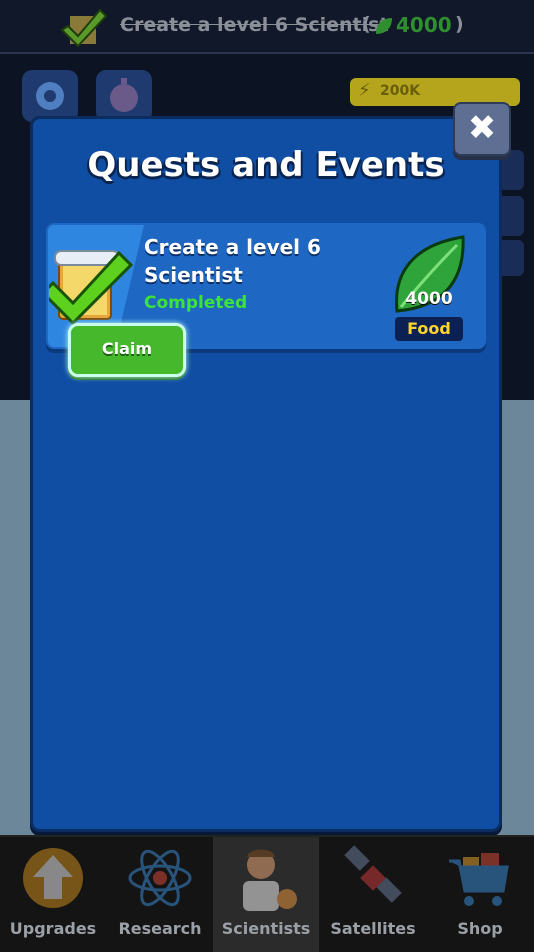 The height and width of the screenshot is (952, 534). I want to click on quest-banner: Create a level 6 Scientist ( 4000 ), so click(267, 27).